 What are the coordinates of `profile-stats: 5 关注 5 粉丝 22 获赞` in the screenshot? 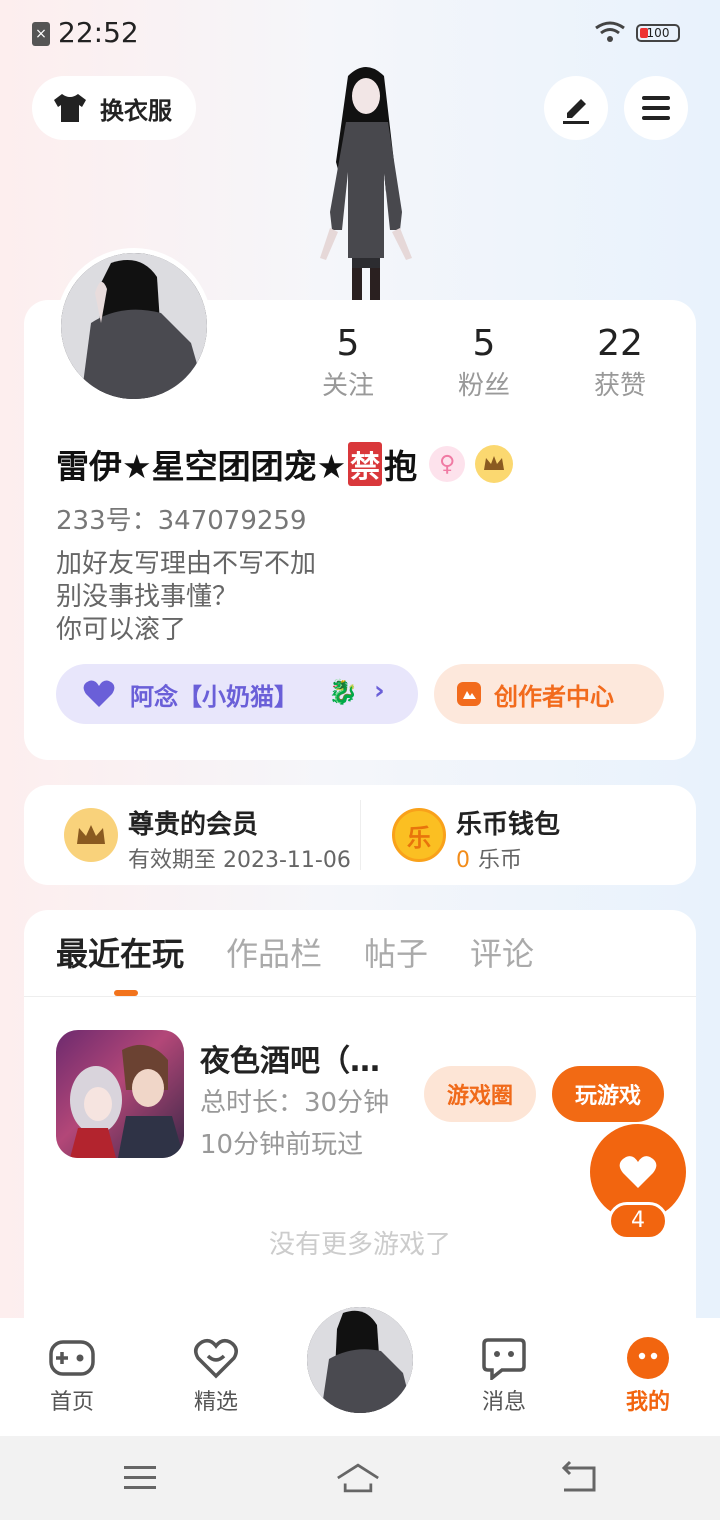 It's located at (484, 363).